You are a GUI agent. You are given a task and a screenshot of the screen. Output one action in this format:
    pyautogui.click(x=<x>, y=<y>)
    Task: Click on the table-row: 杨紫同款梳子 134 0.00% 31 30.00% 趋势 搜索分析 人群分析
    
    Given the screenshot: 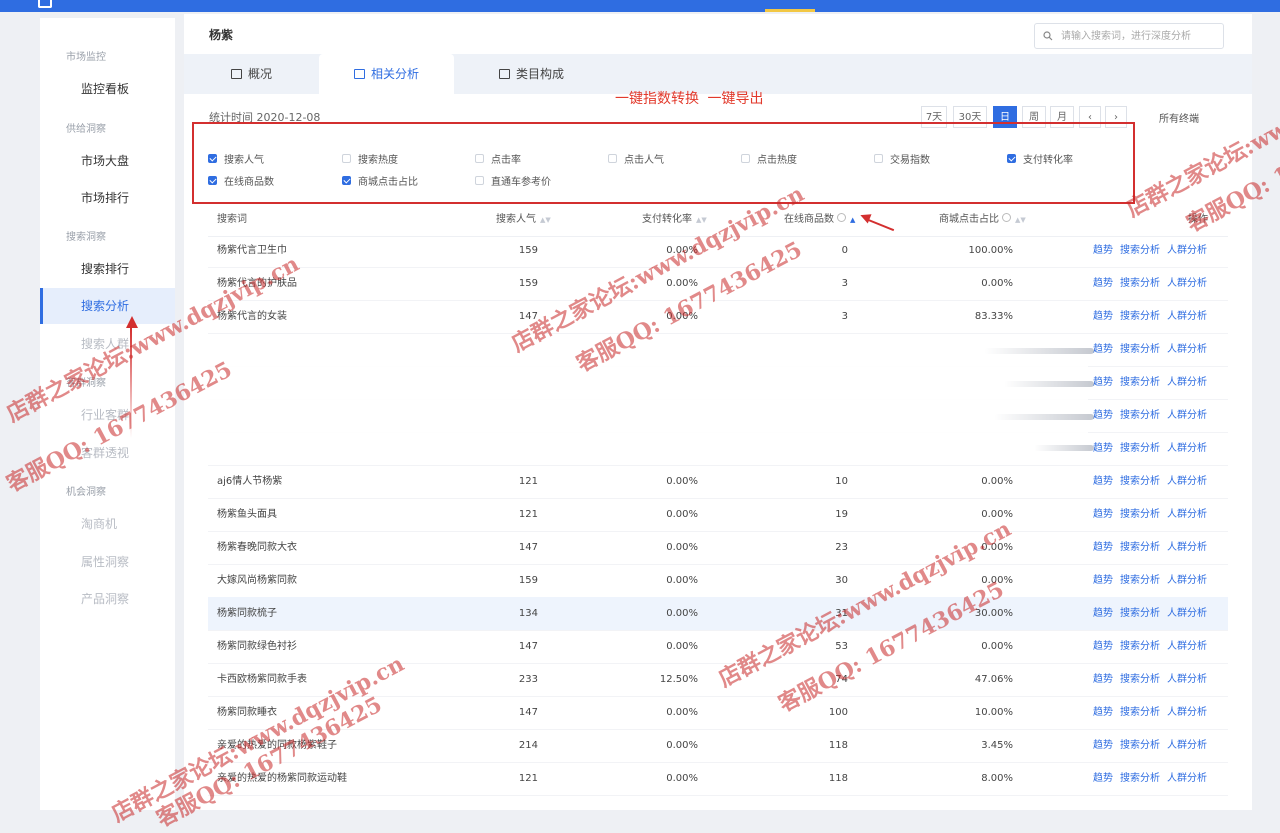 What is the action you would take?
    pyautogui.click(x=718, y=614)
    